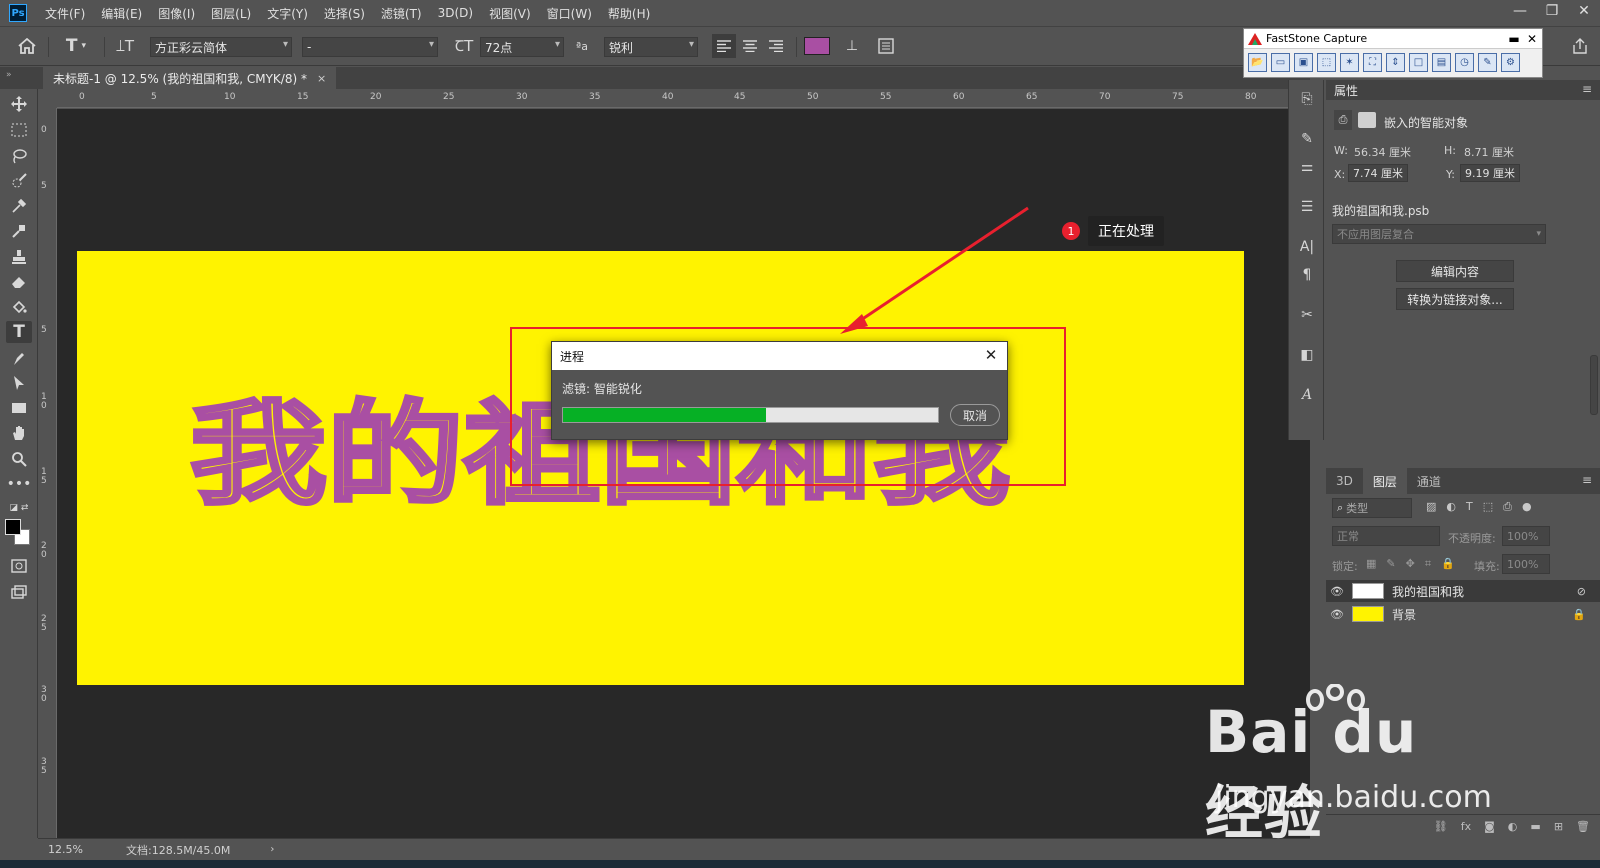 This screenshot has width=1600, height=868. I want to click on dialog-close-icon: ✕, so click(991, 355).